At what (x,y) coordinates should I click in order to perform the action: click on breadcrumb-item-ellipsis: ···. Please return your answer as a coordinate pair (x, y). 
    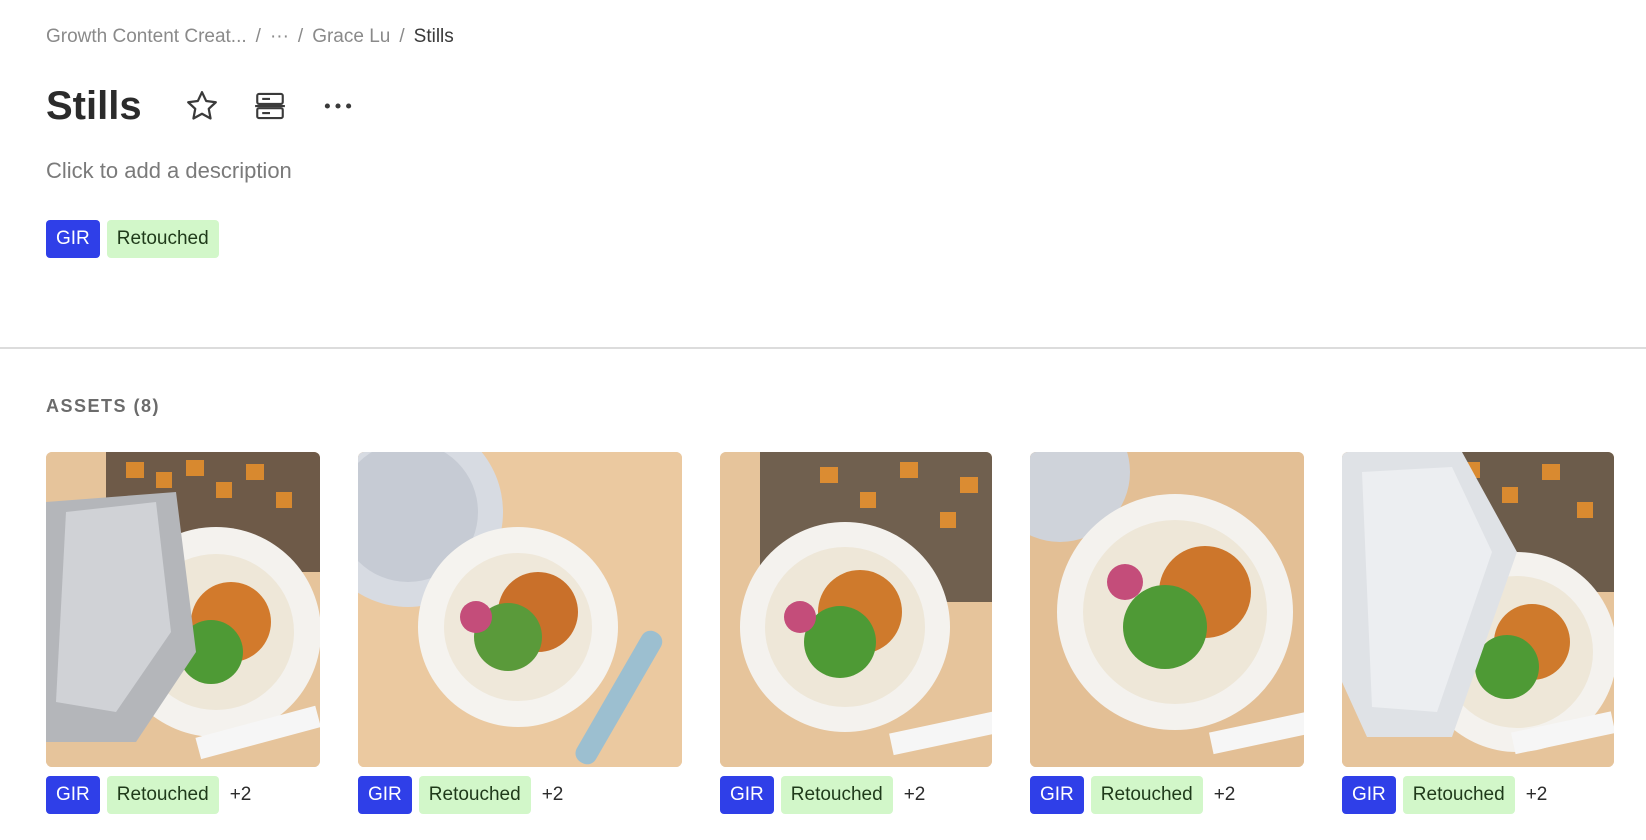
    Looking at the image, I should click on (279, 37).